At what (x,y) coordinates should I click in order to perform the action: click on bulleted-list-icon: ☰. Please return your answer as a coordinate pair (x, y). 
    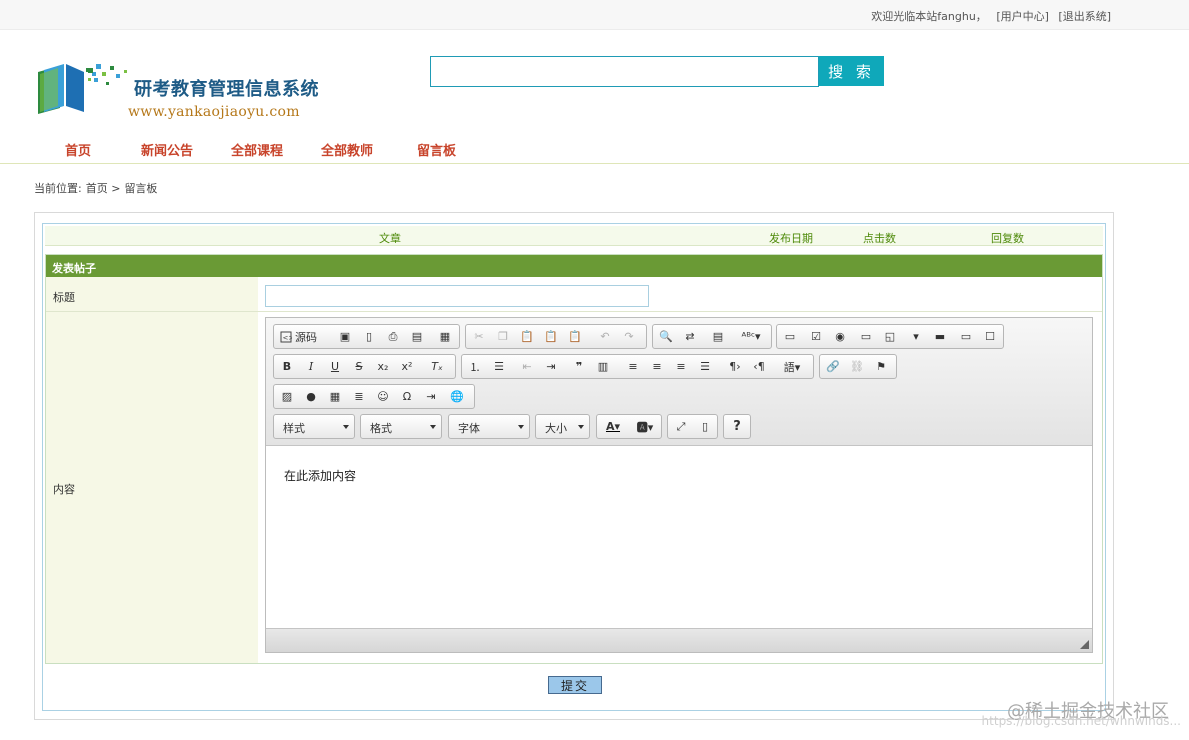
    Looking at the image, I should click on (499, 366).